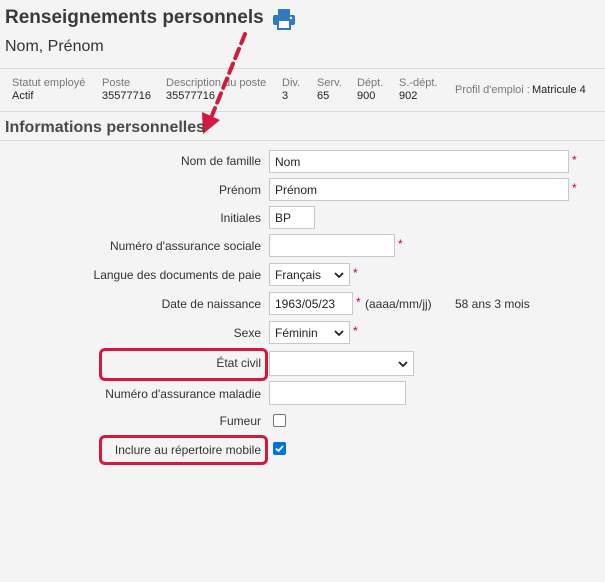 This screenshot has width=605, height=582. I want to click on sex-select: Féminin, so click(309, 332).